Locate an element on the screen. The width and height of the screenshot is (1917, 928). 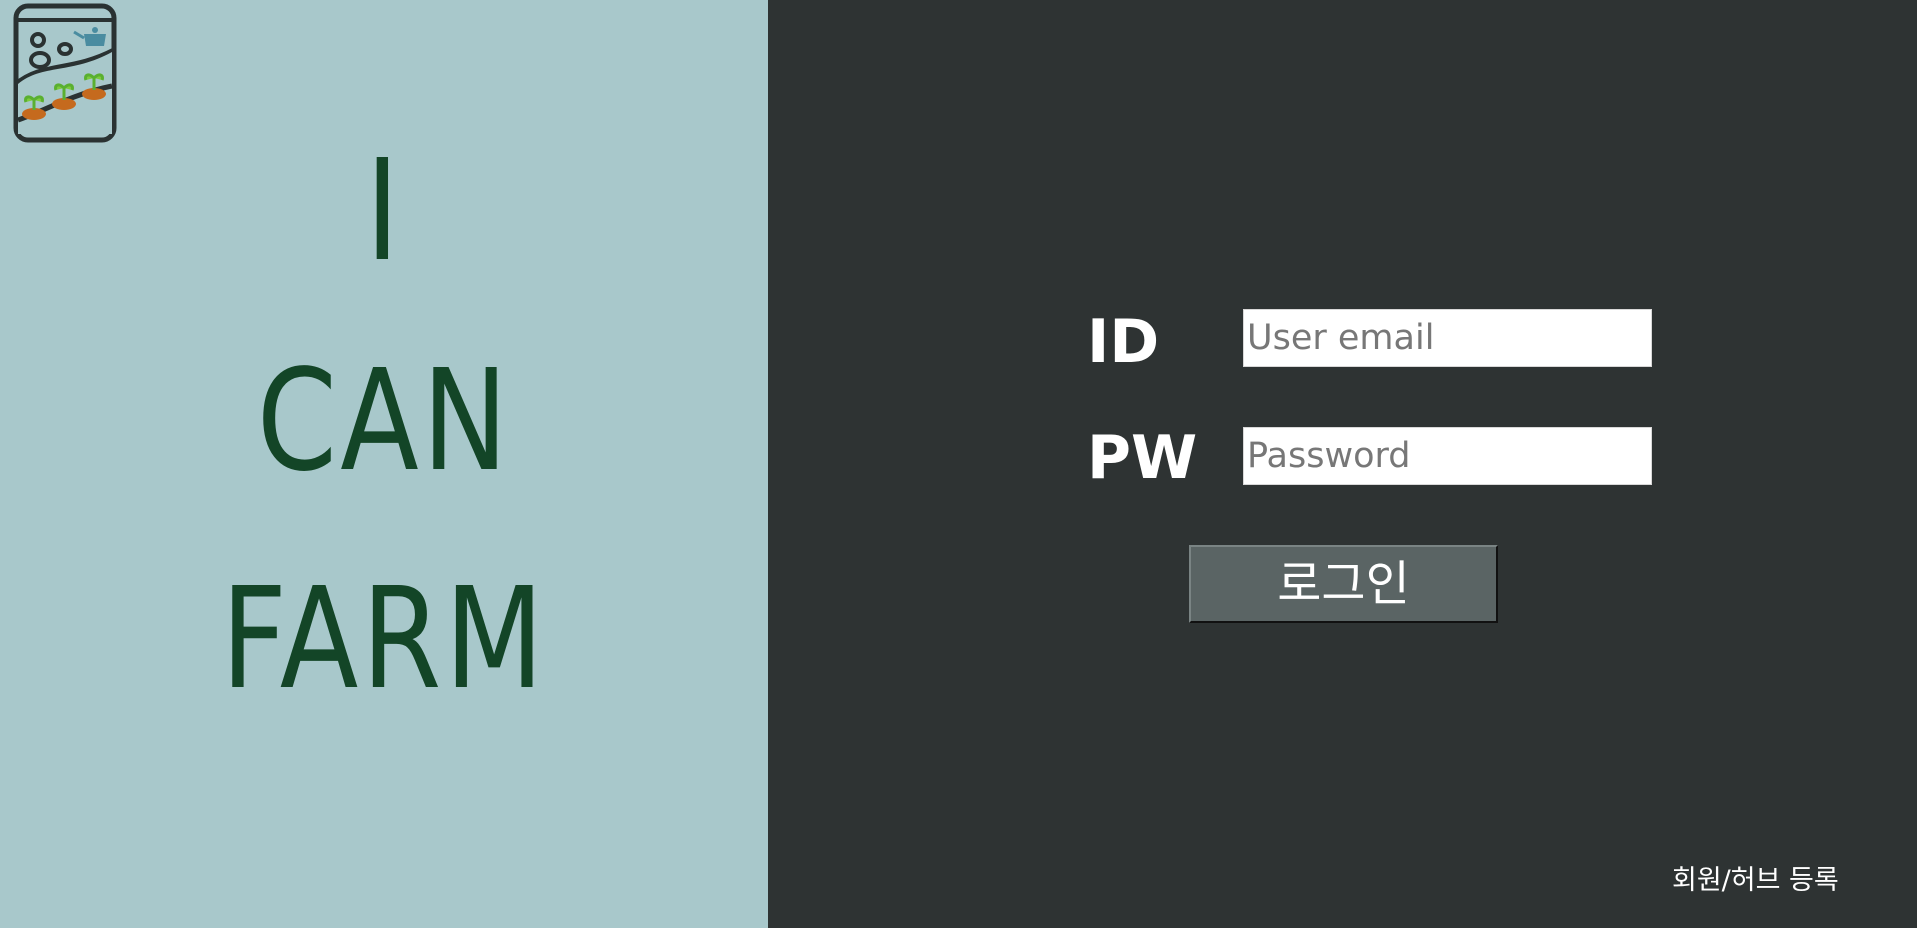
brand-word-can: CAN is located at coordinates (384, 421).